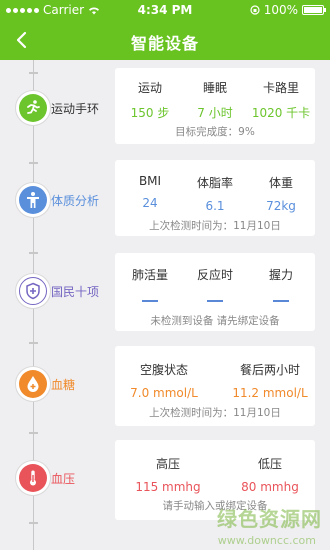  Describe the element at coordinates (150, 100) in the screenshot. I see `metric-steps: 运动 150 步` at that location.